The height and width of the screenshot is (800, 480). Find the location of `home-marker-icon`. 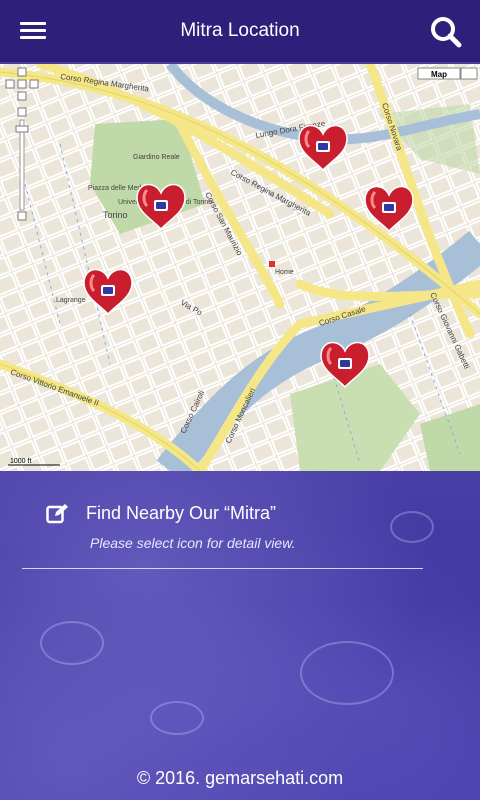

home-marker-icon is located at coordinates (272, 264).